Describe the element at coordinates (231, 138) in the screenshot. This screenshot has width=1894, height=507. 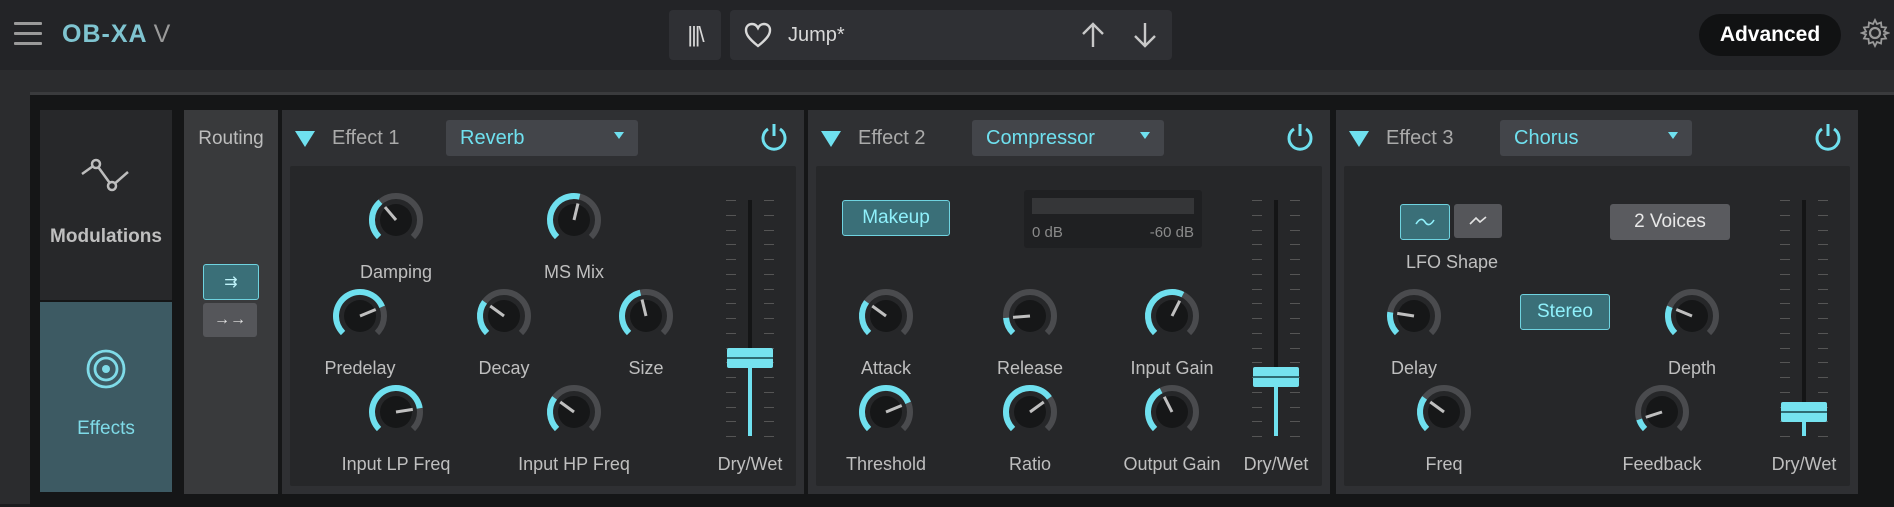
I see `routing-label: Routing` at that location.